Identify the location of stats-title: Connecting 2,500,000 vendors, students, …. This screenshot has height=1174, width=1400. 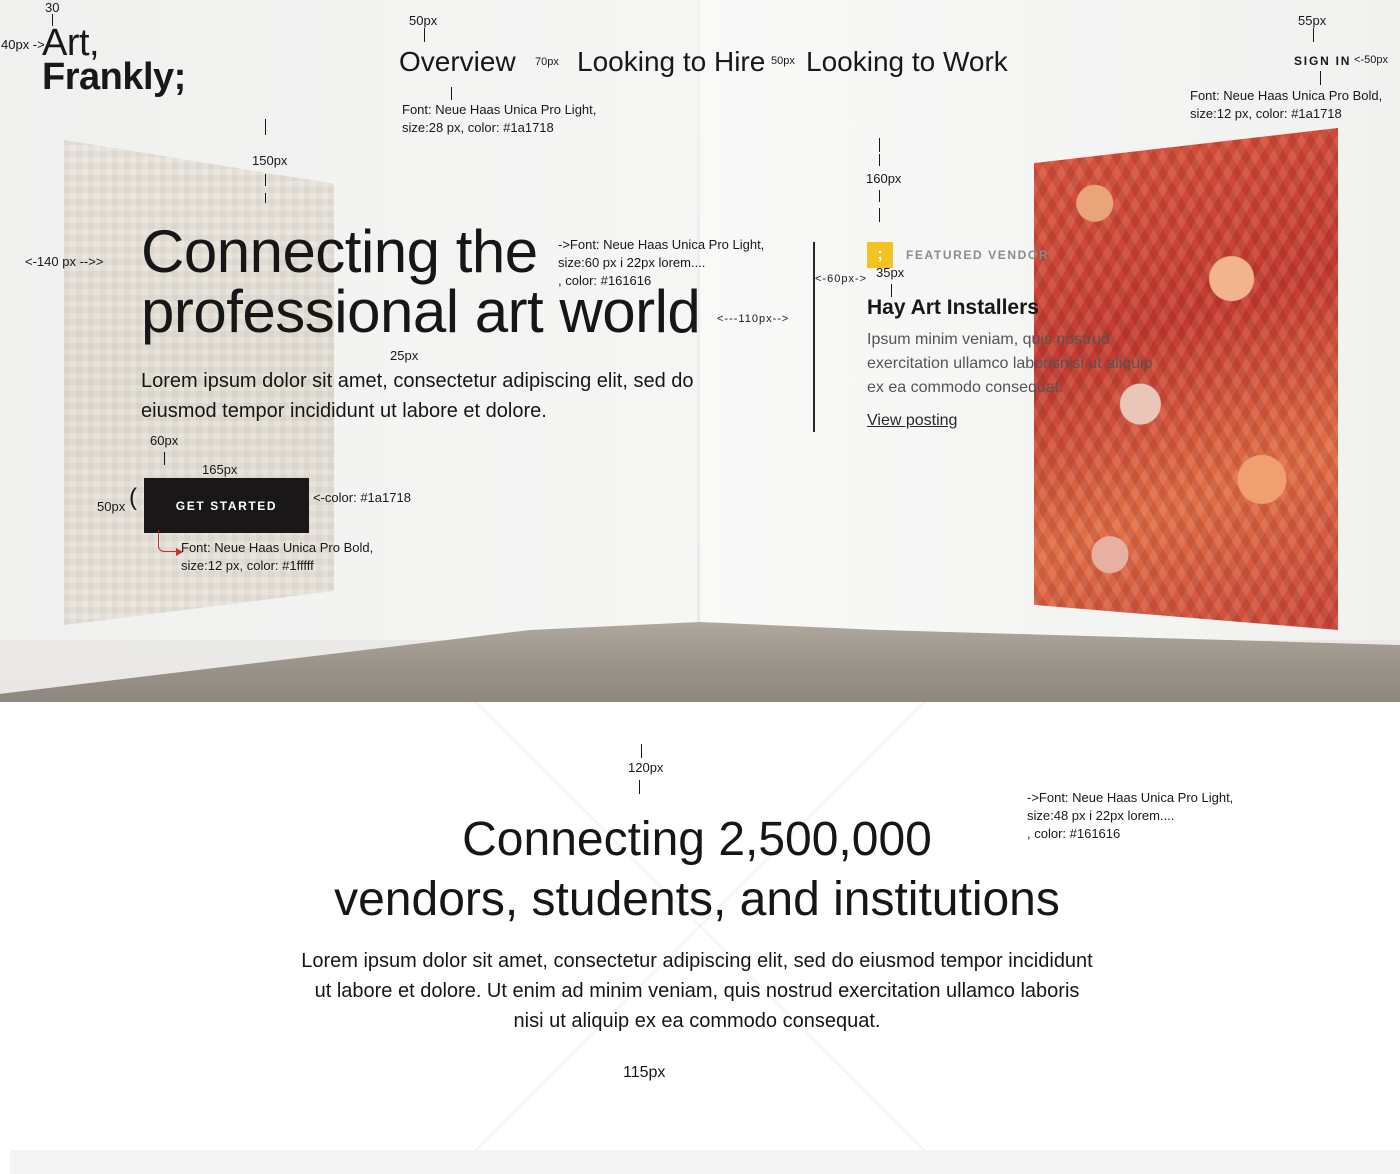
(697, 870).